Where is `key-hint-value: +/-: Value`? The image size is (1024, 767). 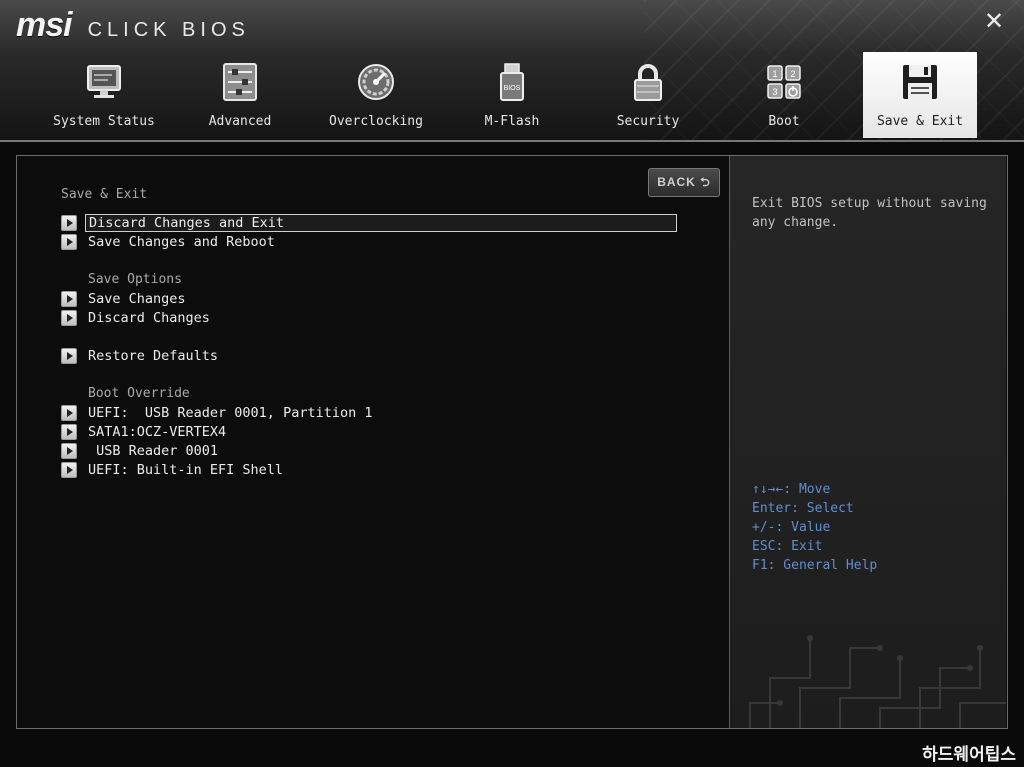 key-hint-value: +/-: Value is located at coordinates (791, 527).